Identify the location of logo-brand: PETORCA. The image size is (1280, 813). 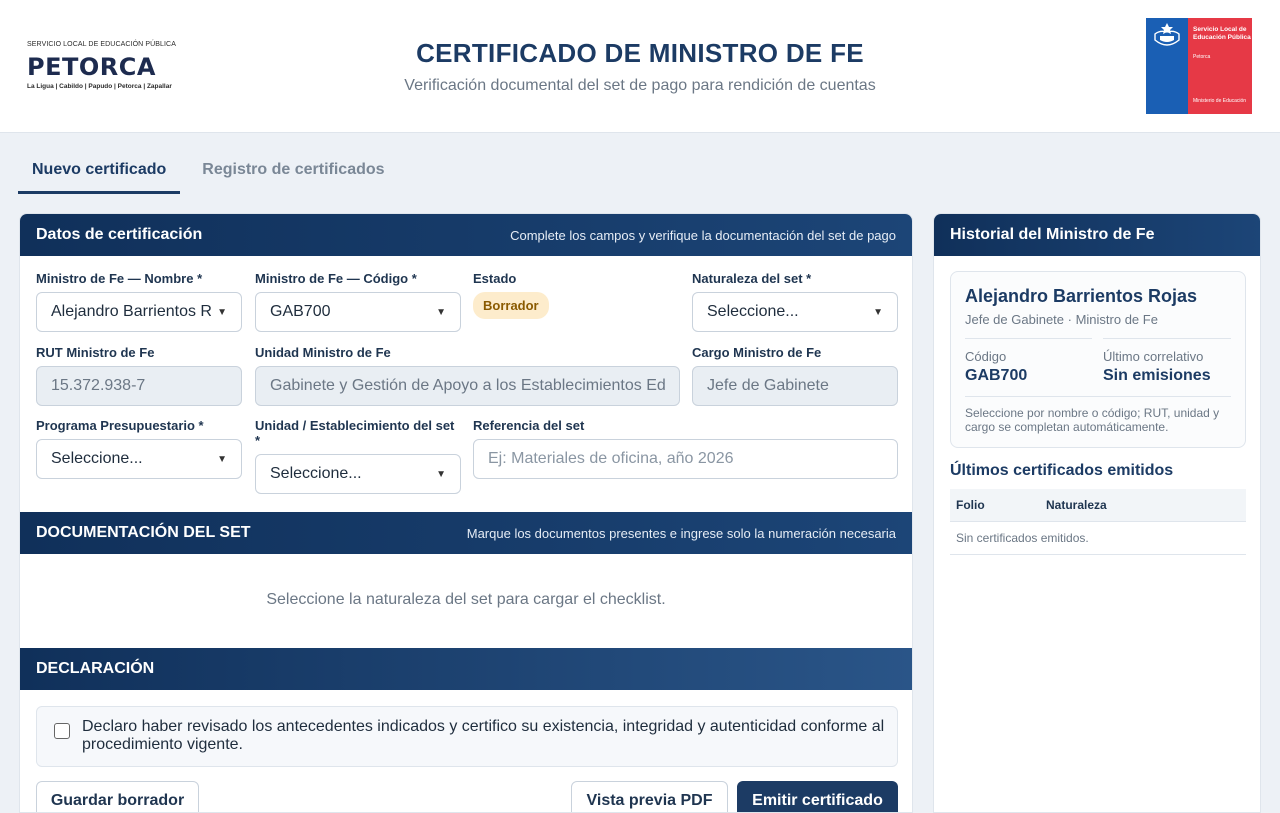
(91, 67).